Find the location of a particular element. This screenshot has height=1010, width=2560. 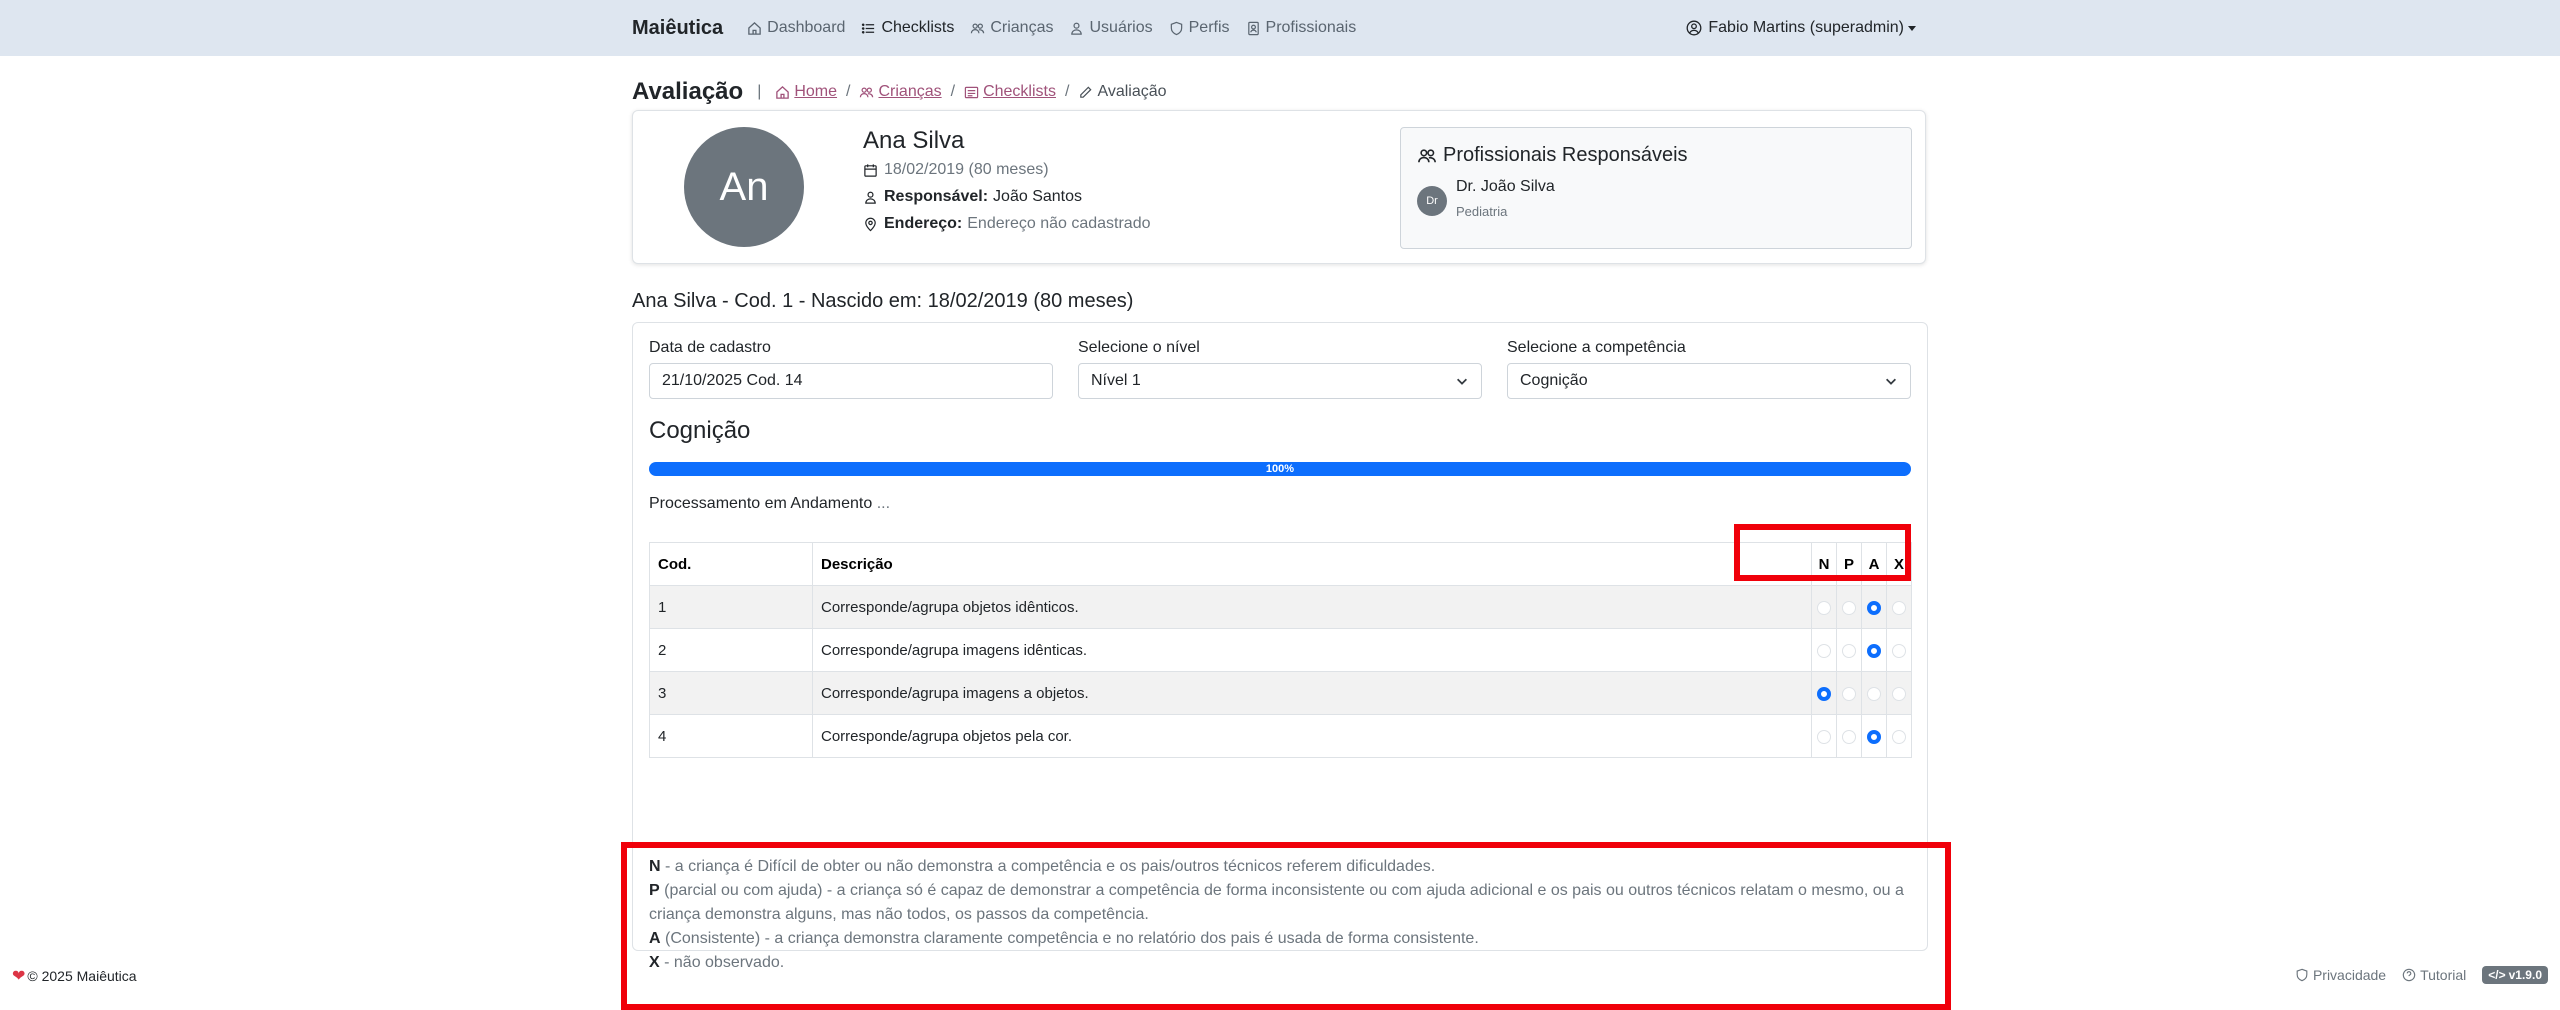

code-icon: </> is located at coordinates (2497, 975).